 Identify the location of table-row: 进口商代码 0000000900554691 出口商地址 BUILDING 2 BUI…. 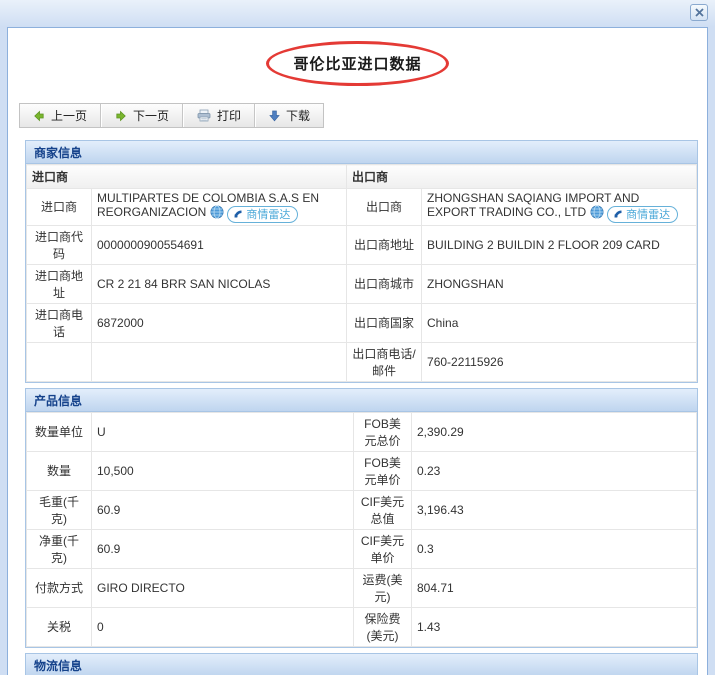
(361, 244).